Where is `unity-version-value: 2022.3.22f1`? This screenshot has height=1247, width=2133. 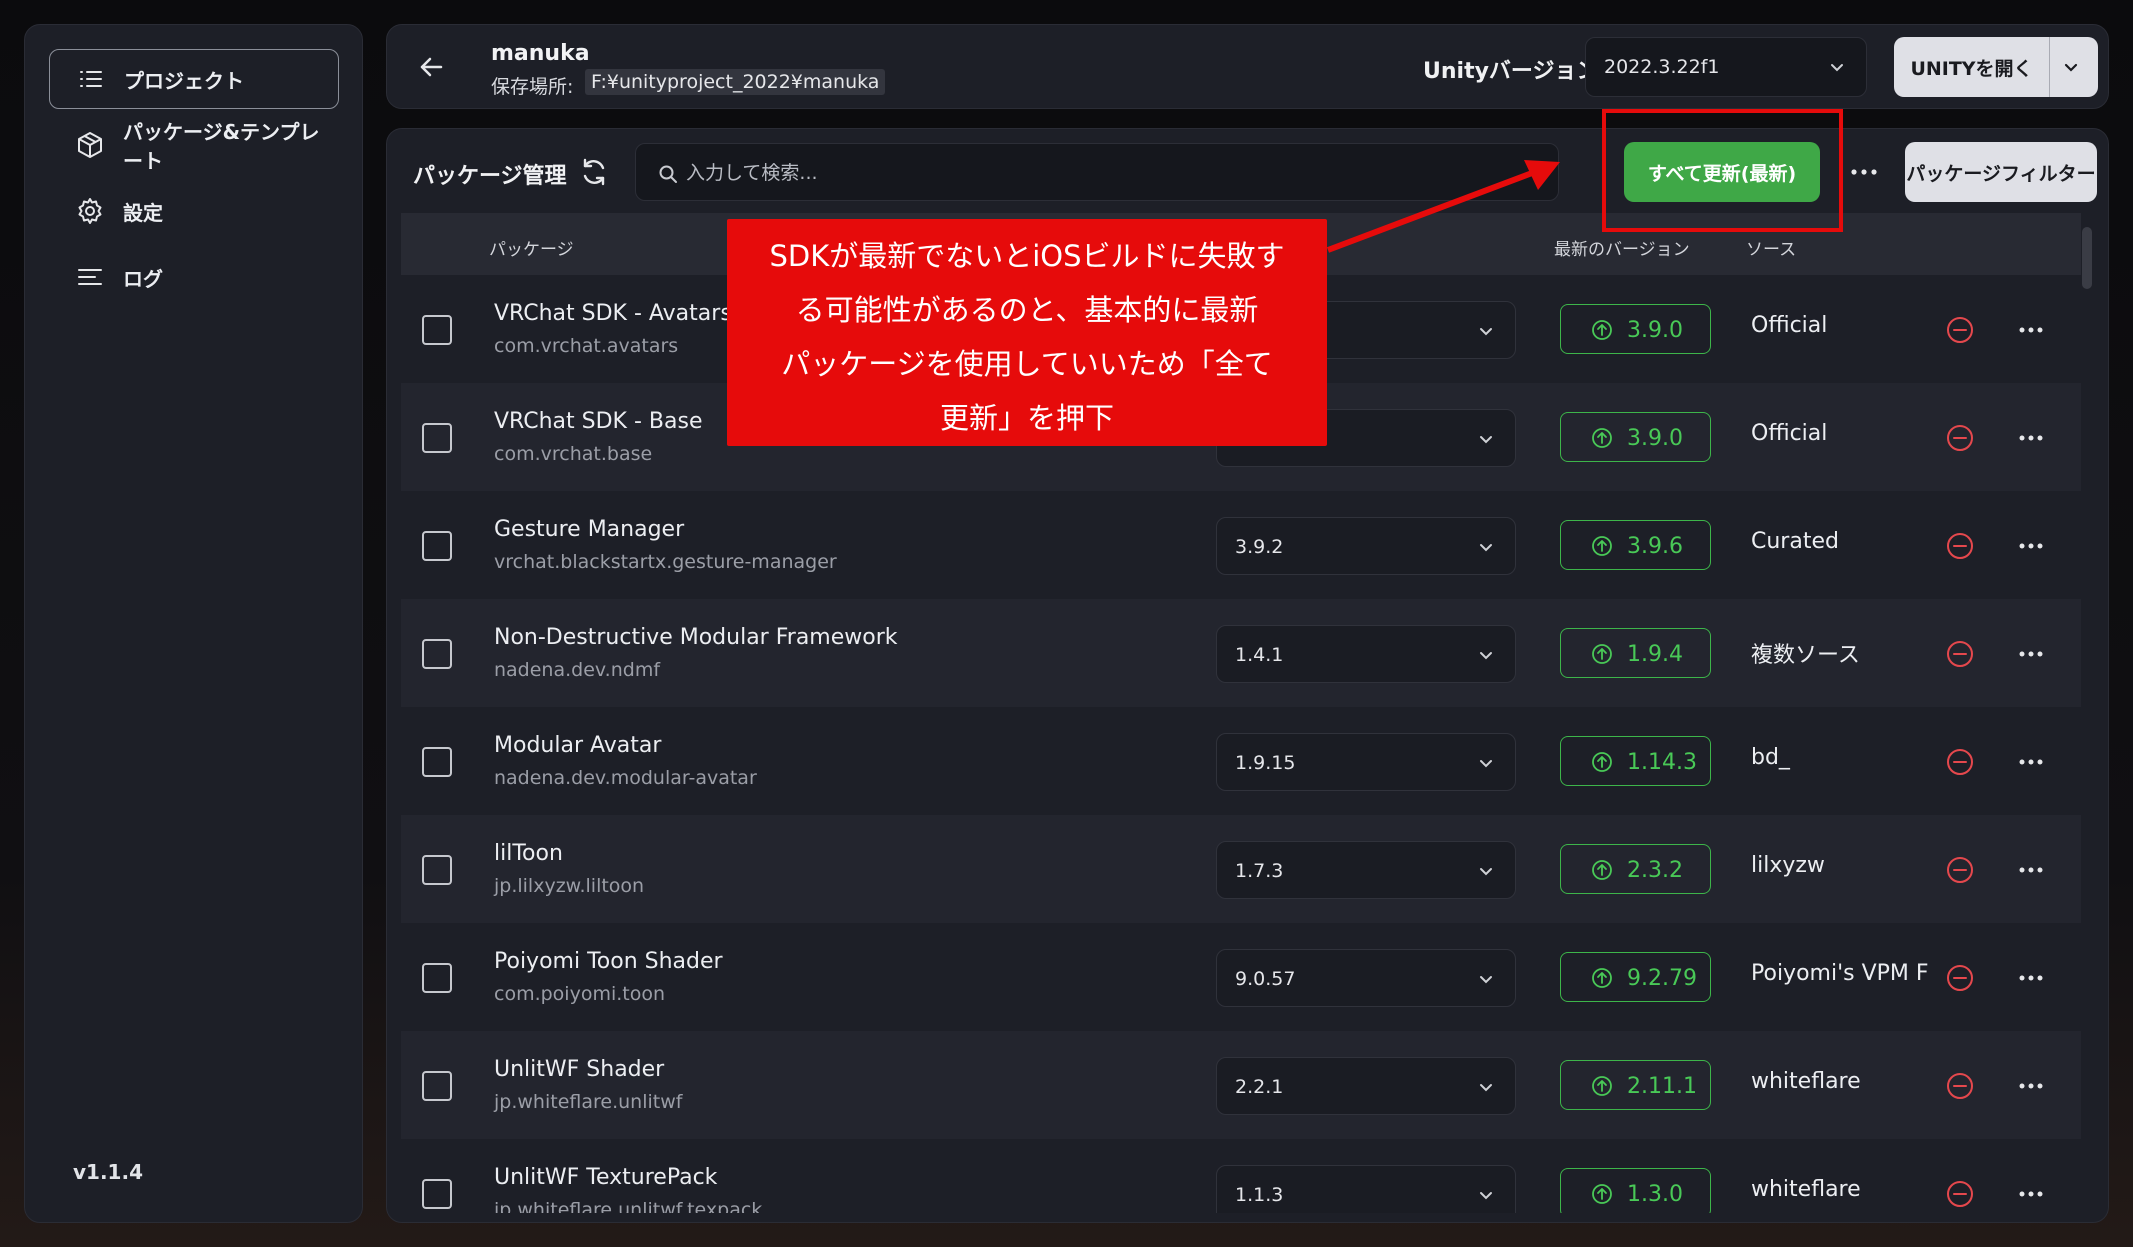
unity-version-value: 2022.3.22f1 is located at coordinates (1662, 67).